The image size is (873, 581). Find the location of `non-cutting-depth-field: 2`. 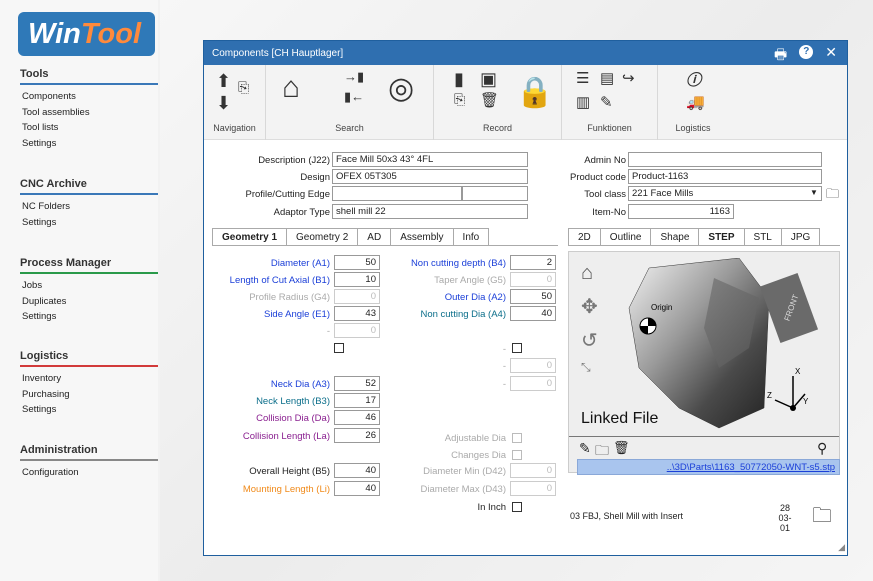

non-cutting-depth-field: 2 is located at coordinates (533, 262).